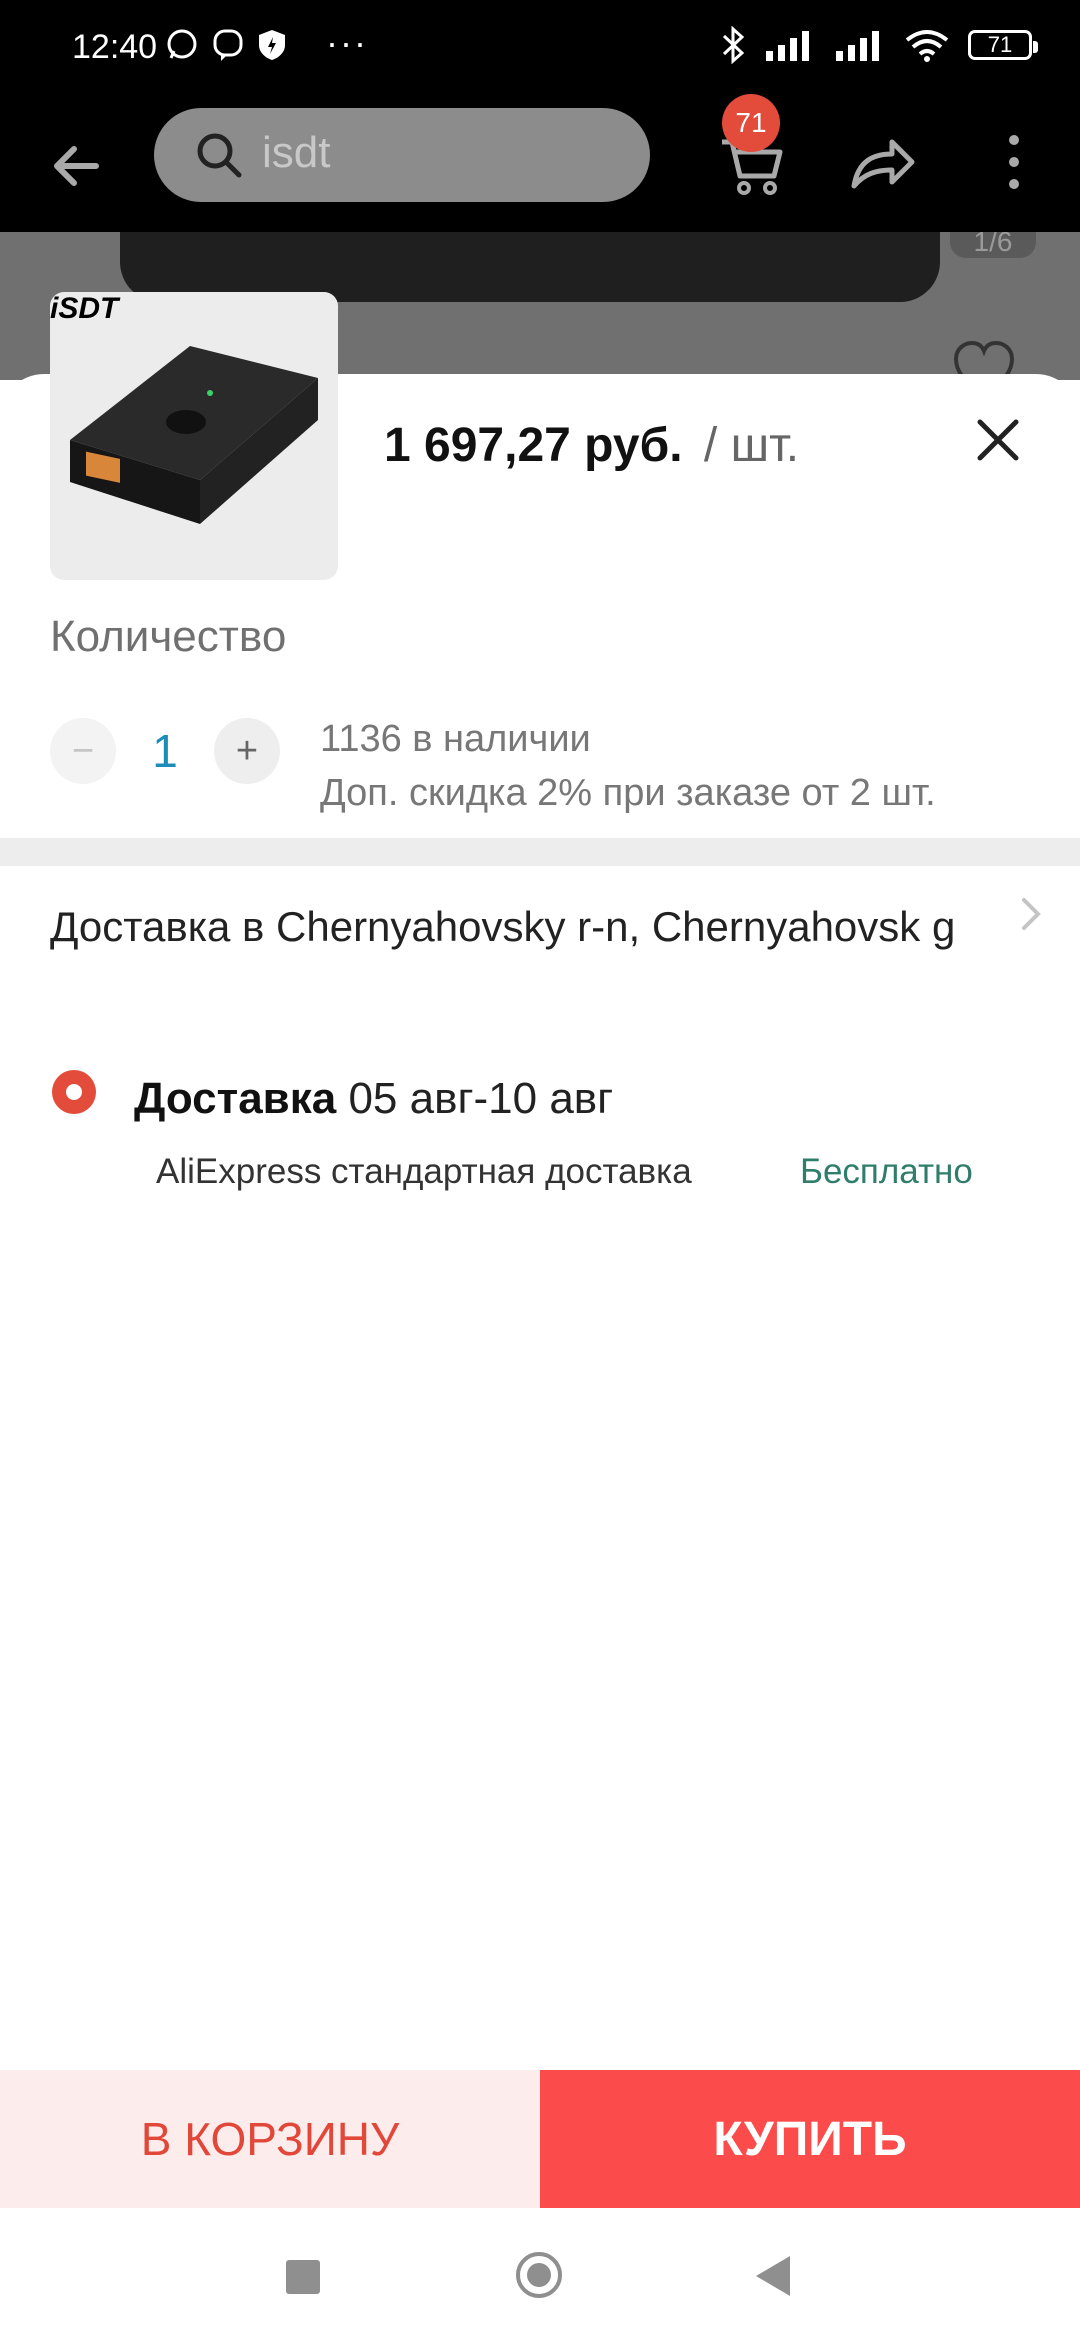 The width and height of the screenshot is (1080, 2340). I want to click on quantity-increase-button: +, so click(247, 751).